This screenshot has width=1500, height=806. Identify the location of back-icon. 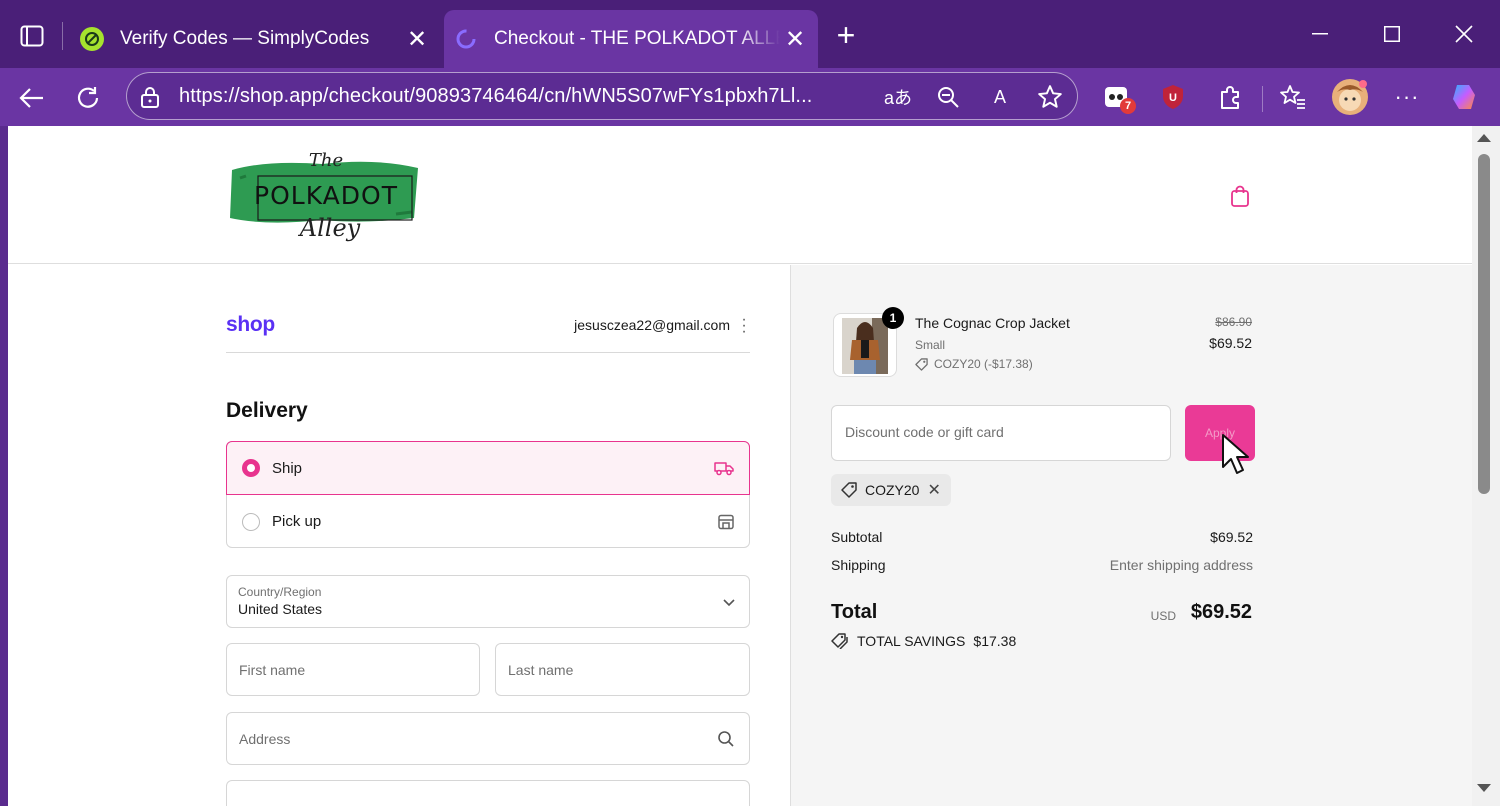
(32, 98).